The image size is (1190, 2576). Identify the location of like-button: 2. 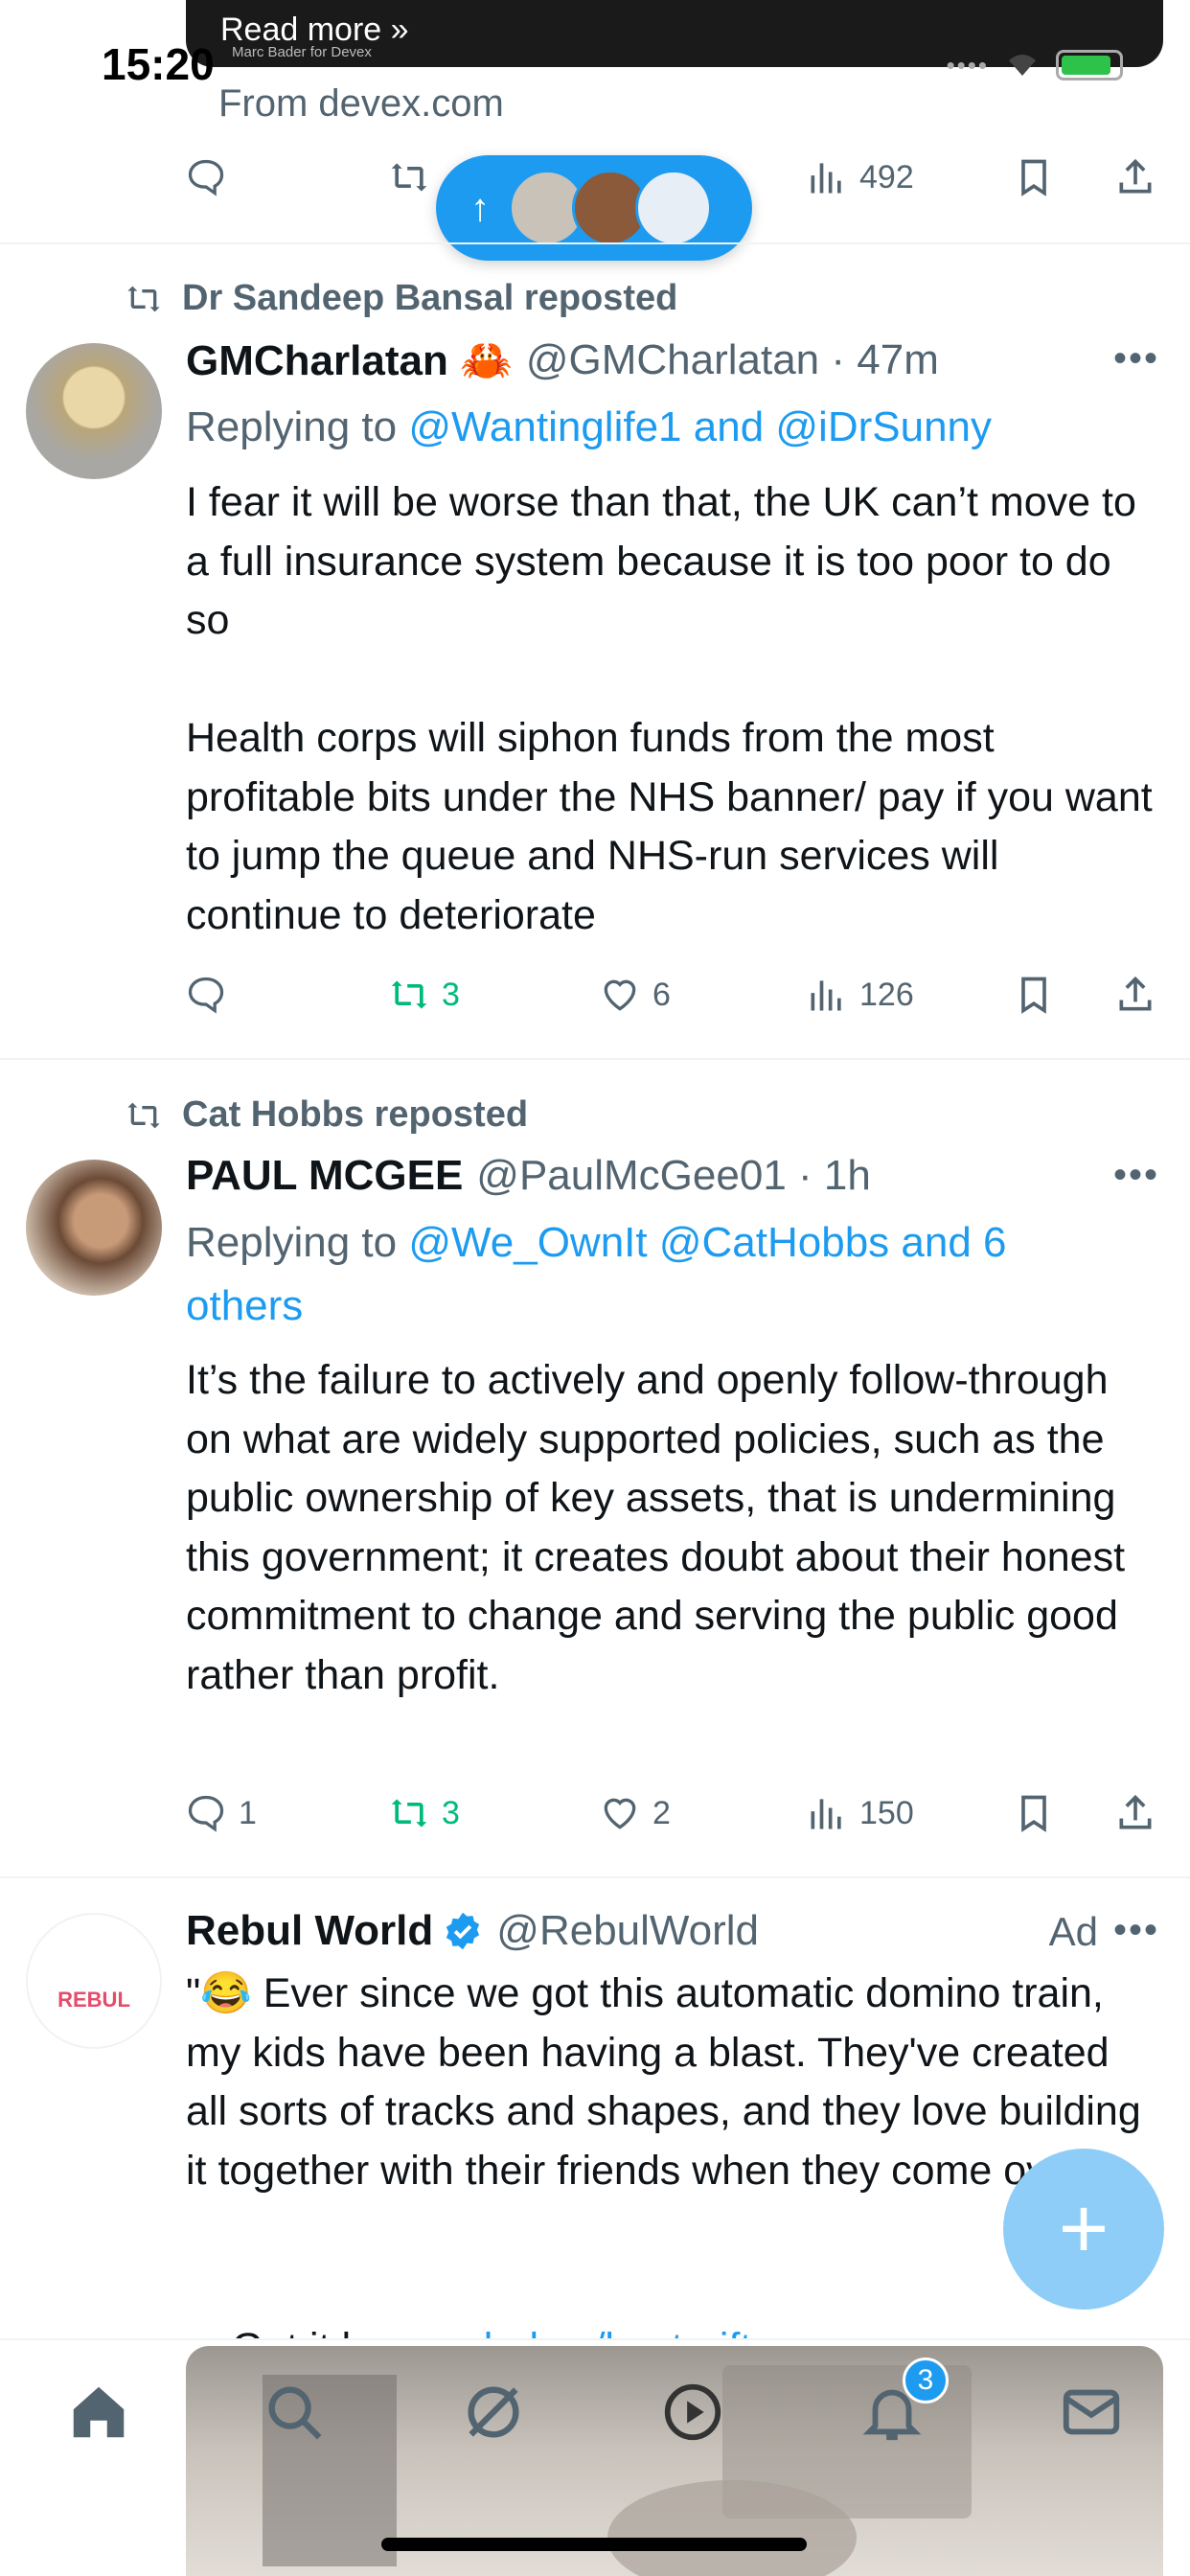
(635, 1813).